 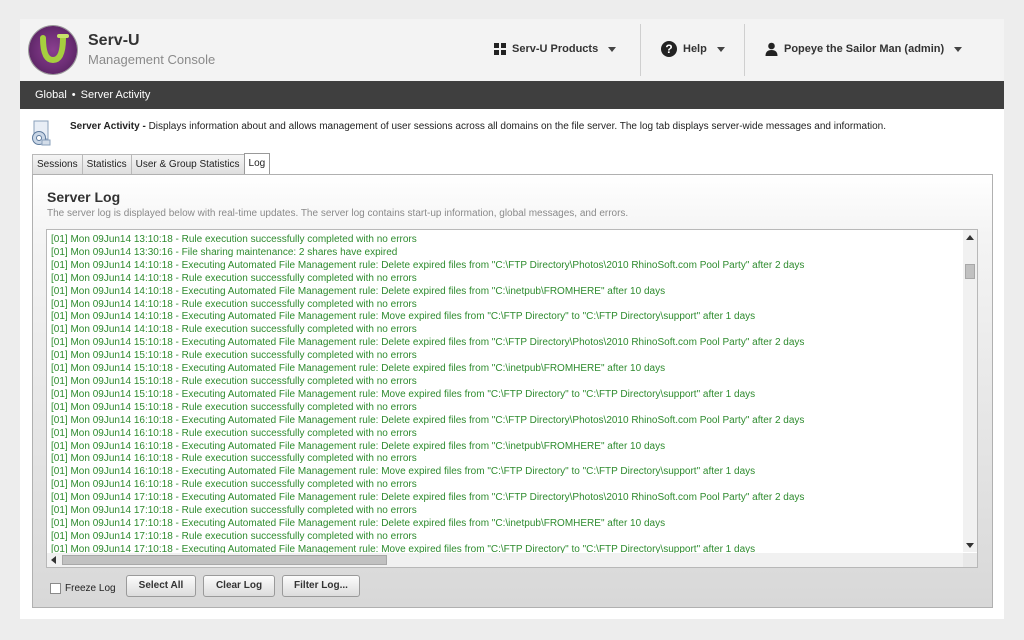 I want to click on serv-u-logo, so click(x=53, y=50).